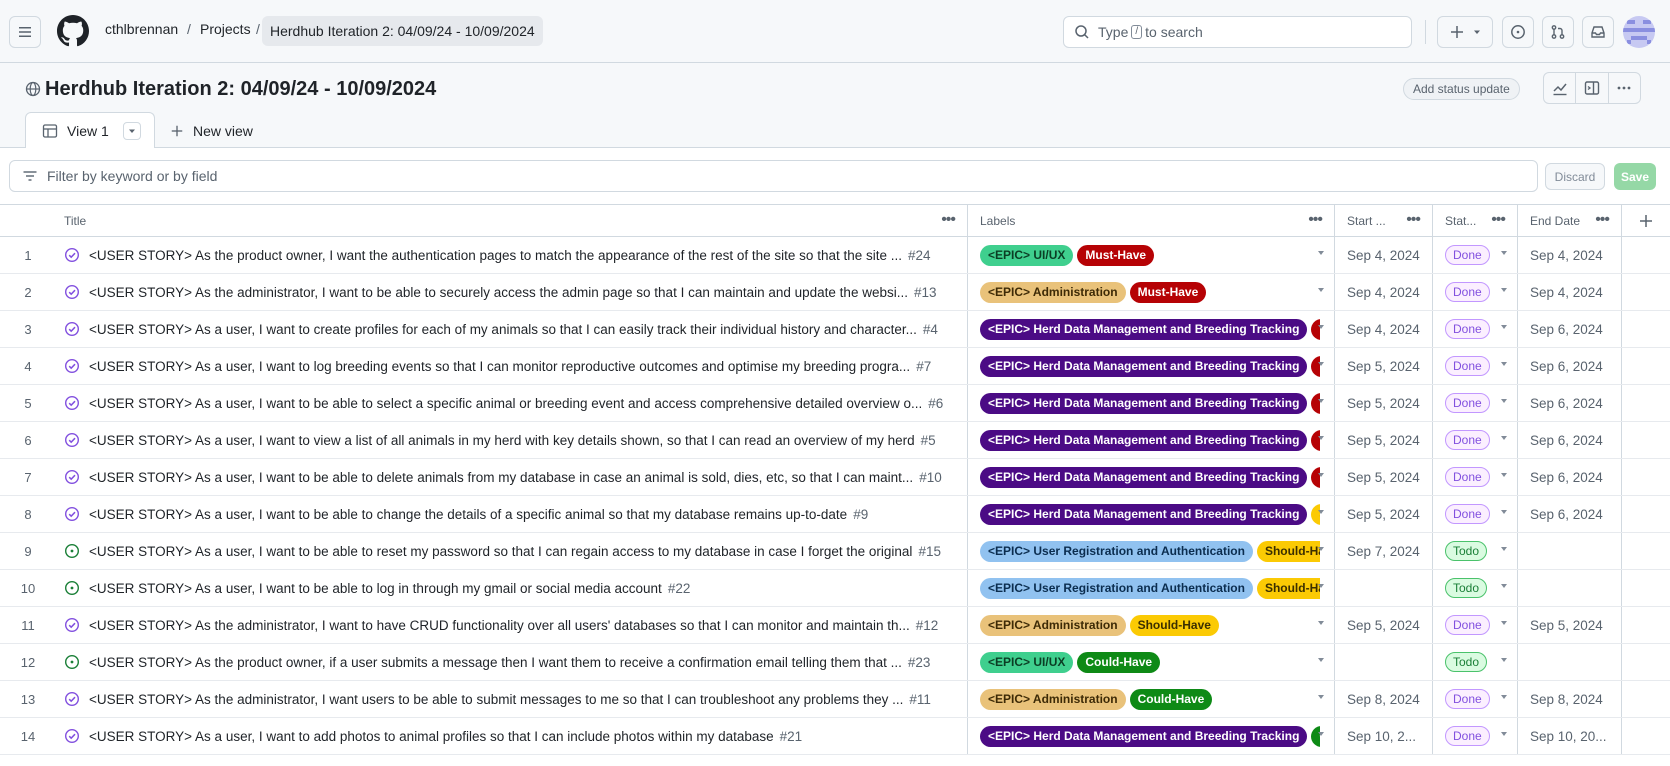  What do you see at coordinates (1384, 551) in the screenshot?
I see `start-date-cell: Sep 7, 2024` at bounding box center [1384, 551].